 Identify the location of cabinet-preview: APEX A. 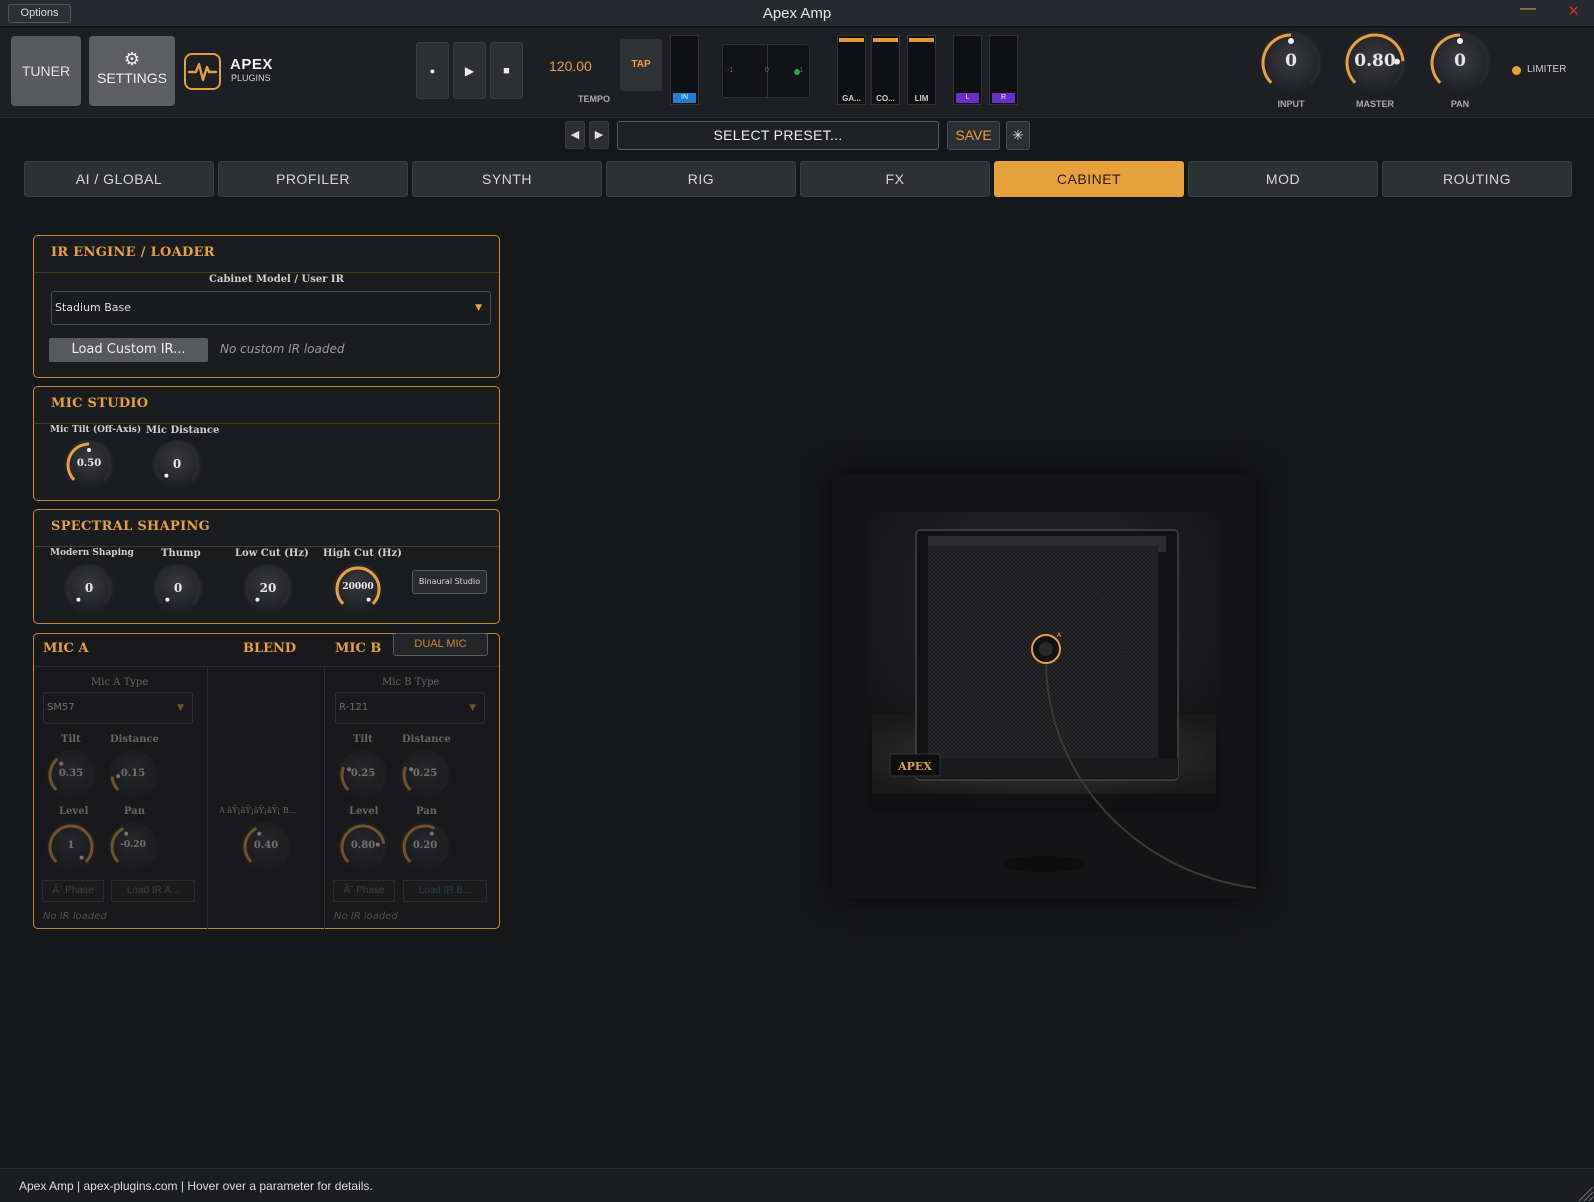
(1044, 686).